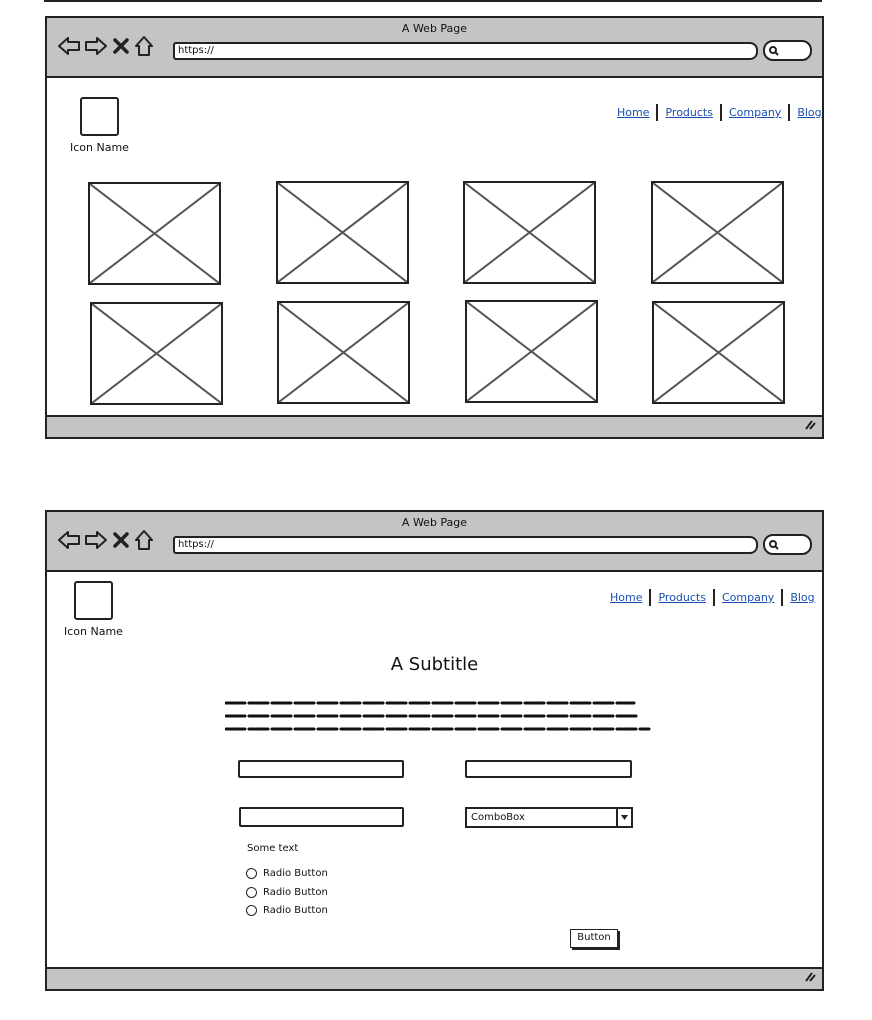 This screenshot has height=1020, width=872. I want to click on page-subtitle: A Subtitle, so click(434, 664).